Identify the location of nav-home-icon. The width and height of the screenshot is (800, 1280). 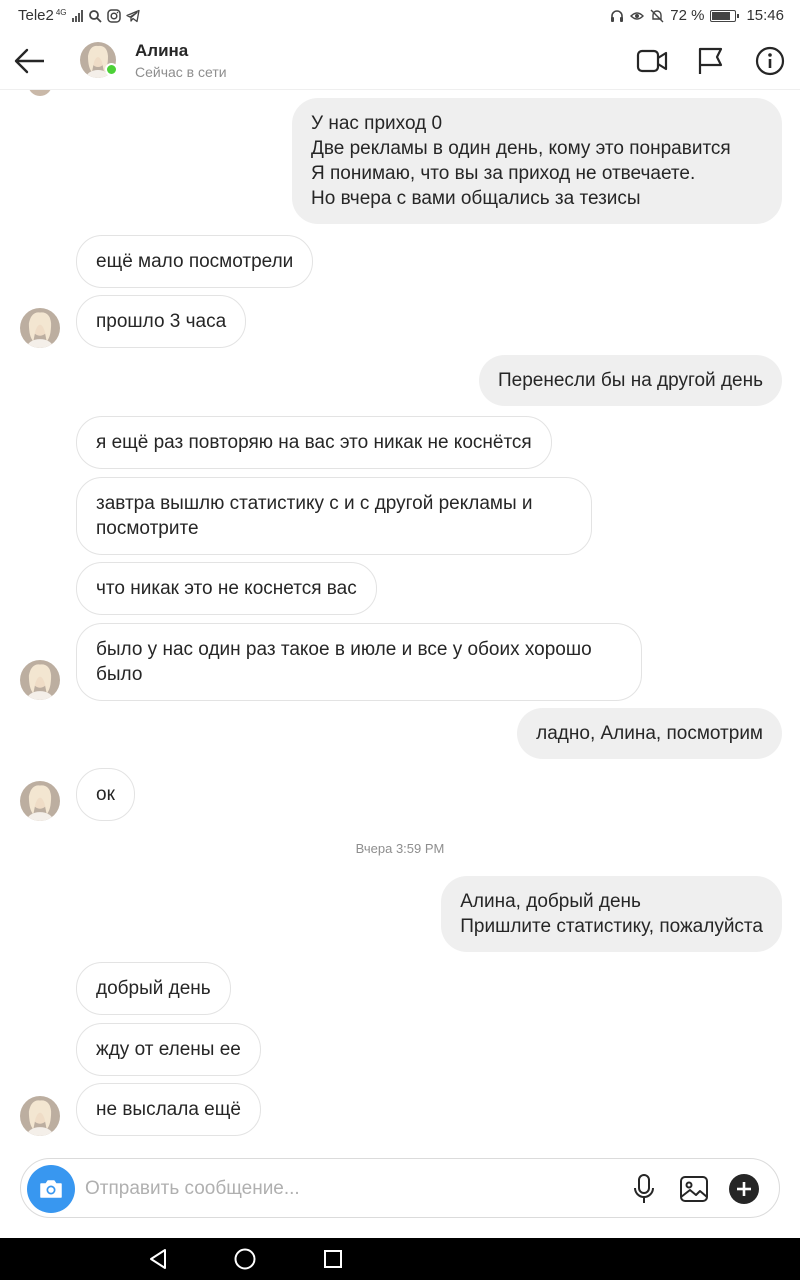
(245, 1259).